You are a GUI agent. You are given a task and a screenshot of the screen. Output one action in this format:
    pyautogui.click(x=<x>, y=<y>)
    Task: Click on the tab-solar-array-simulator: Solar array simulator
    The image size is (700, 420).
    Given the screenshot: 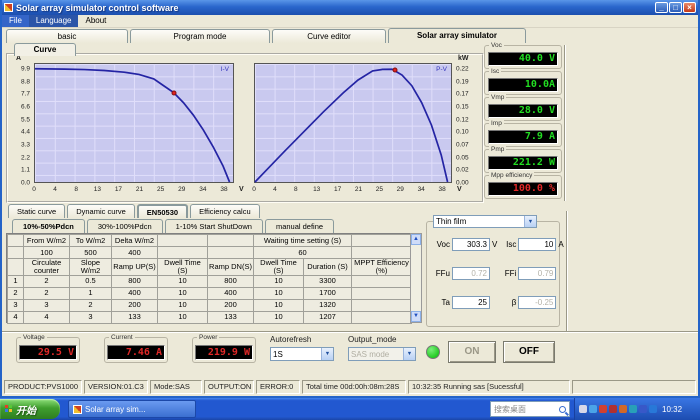 What is the action you would take?
    pyautogui.click(x=457, y=35)
    